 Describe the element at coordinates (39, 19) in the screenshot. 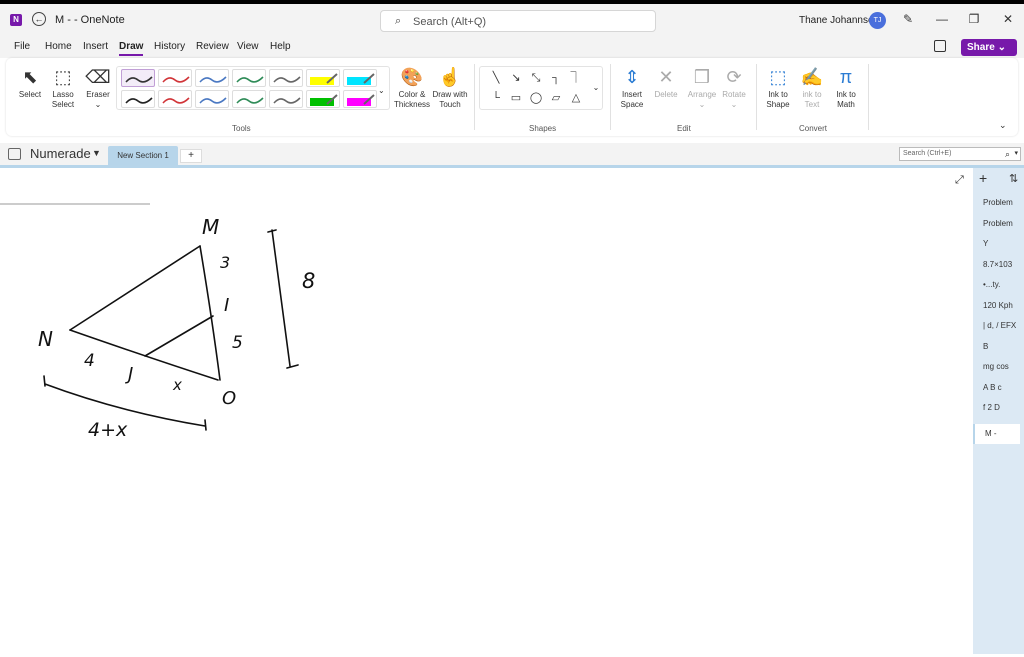

I see `back-arrow-icon: ←` at that location.